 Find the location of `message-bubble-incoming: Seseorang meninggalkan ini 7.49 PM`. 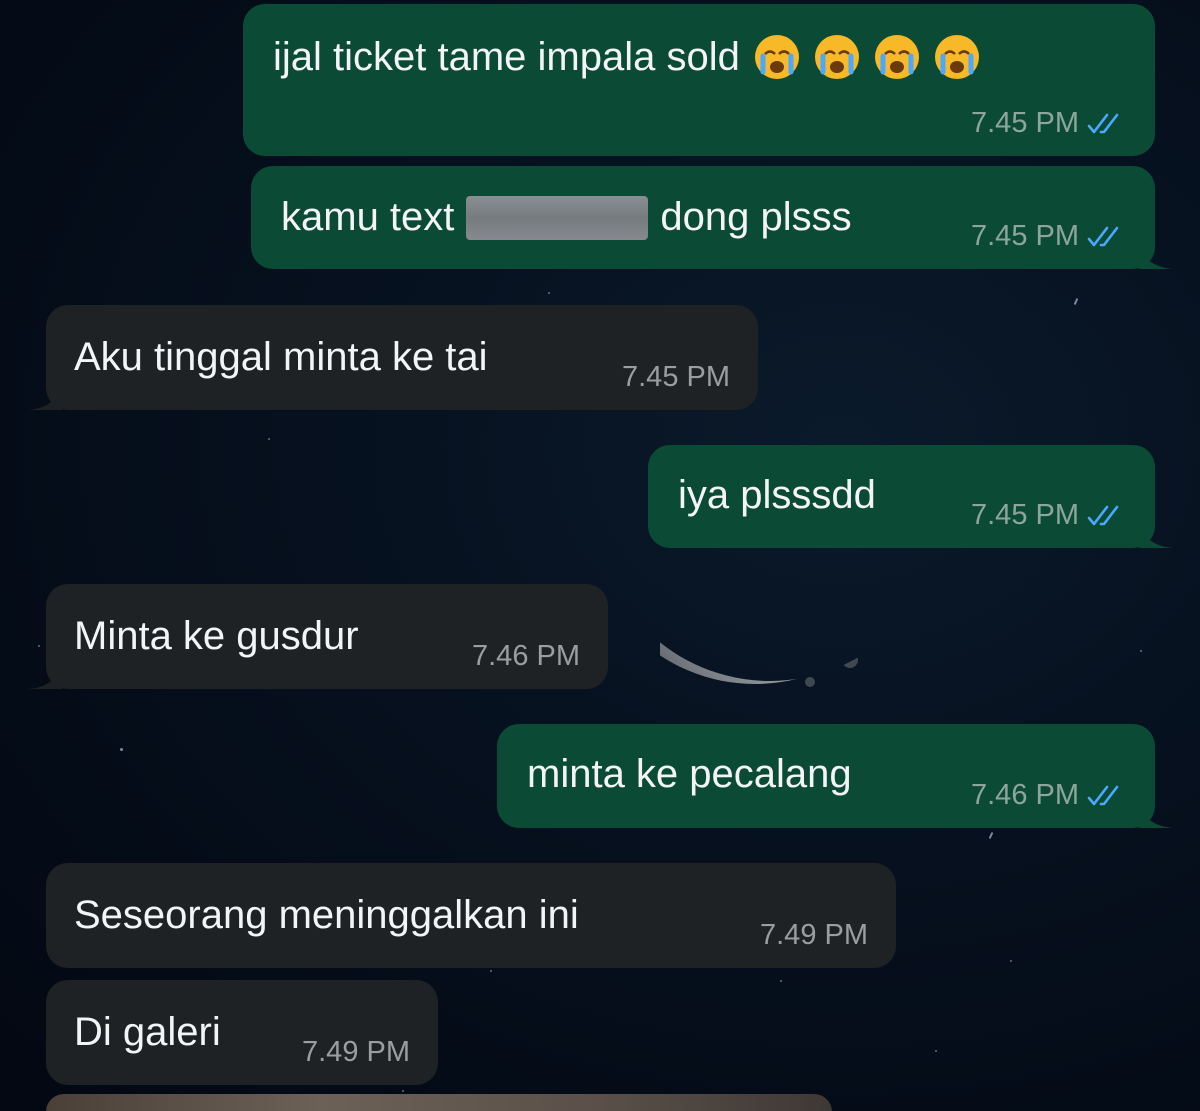

message-bubble-incoming: Seseorang meninggalkan ini 7.49 PM is located at coordinates (471, 915).